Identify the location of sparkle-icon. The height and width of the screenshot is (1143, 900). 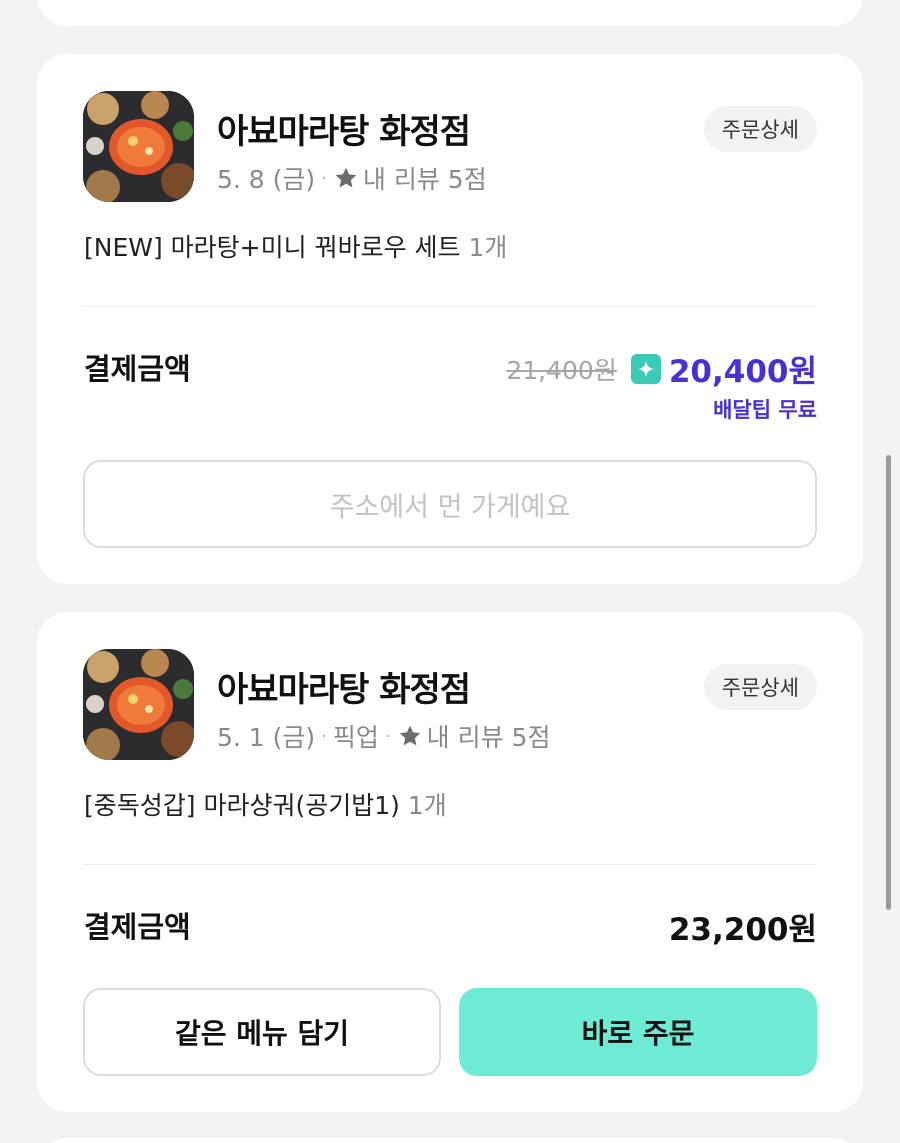
(645, 368).